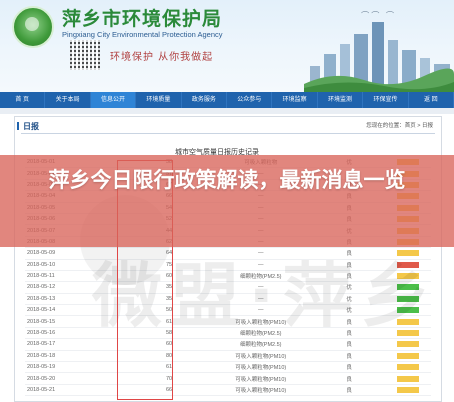 The image size is (454, 402). Describe the element at coordinates (28, 126) in the screenshot. I see `panel-title: 日报` at that location.